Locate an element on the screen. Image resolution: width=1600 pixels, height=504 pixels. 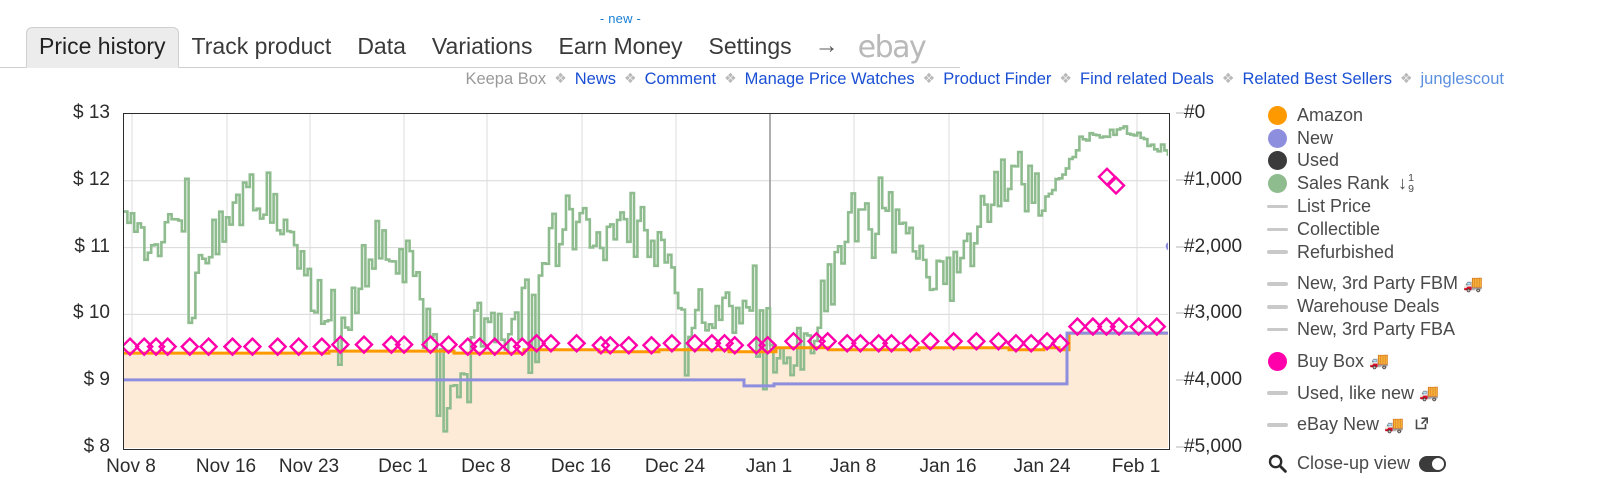
legend-item-new: New is located at coordinates (1431, 138).